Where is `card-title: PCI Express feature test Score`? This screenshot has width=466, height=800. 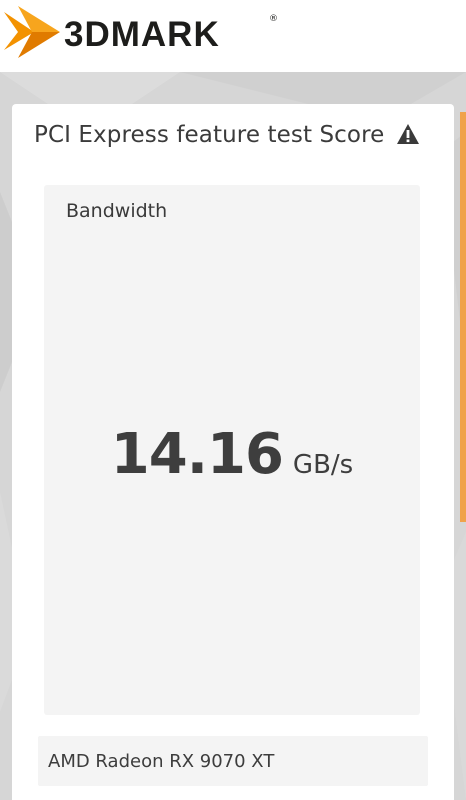 card-title: PCI Express feature test Score is located at coordinates (209, 135).